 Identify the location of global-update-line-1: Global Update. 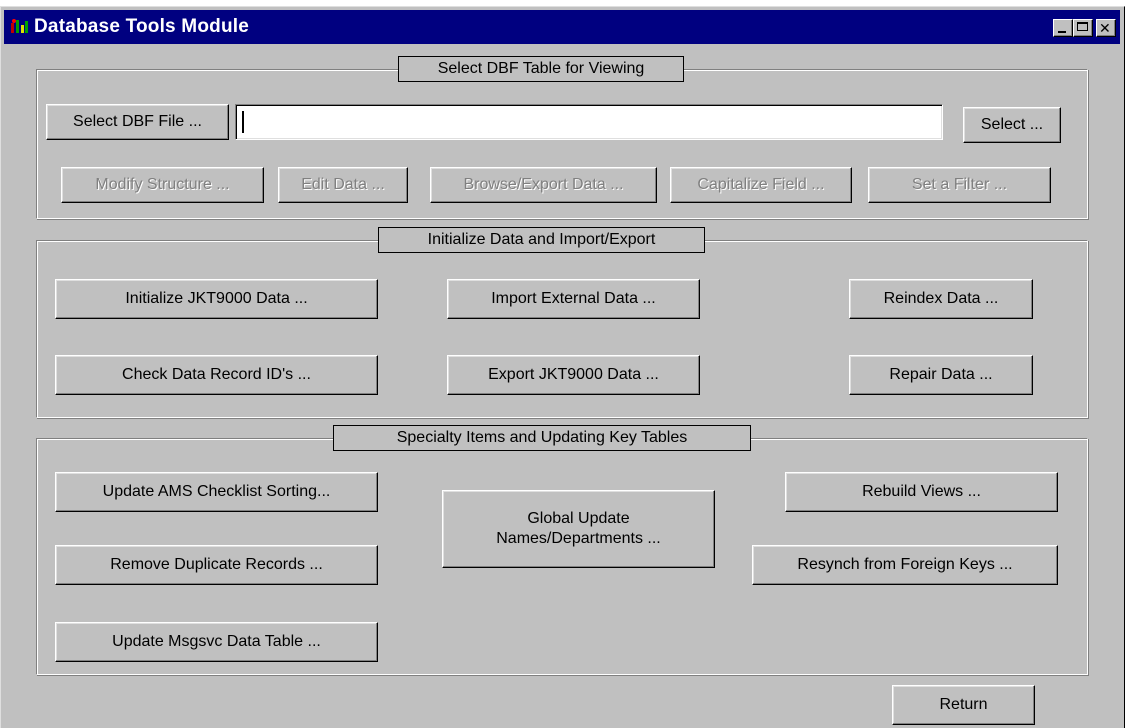
(578, 518).